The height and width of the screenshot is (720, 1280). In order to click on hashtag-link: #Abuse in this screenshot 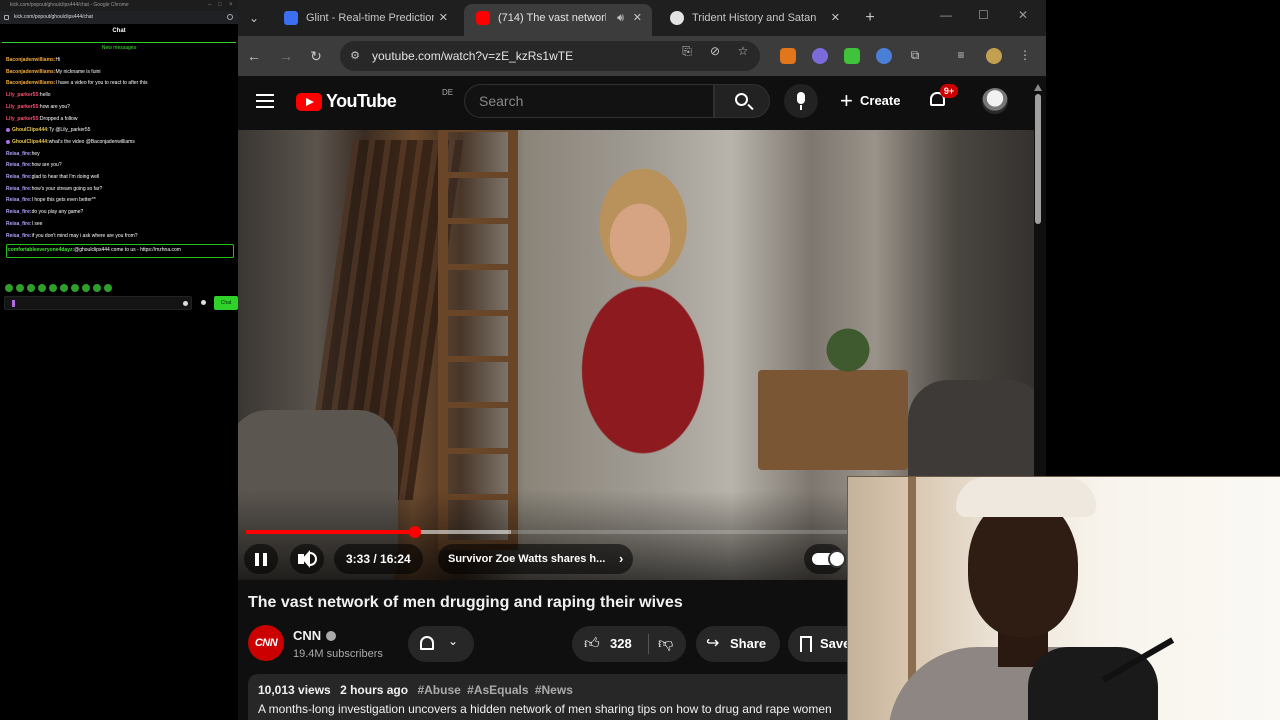, I will do `click(438, 690)`.